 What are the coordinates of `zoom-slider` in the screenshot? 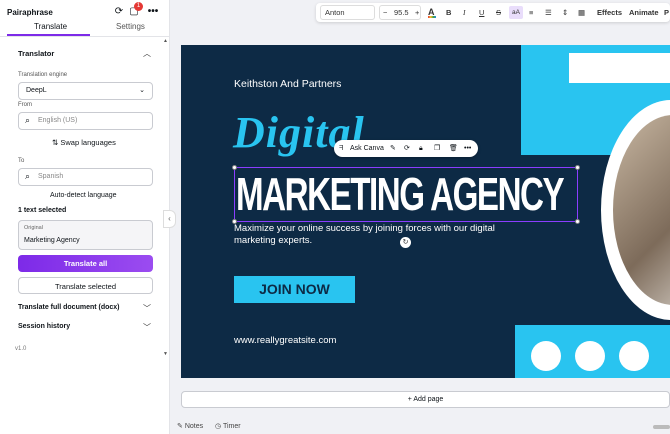 It's located at (661, 427).